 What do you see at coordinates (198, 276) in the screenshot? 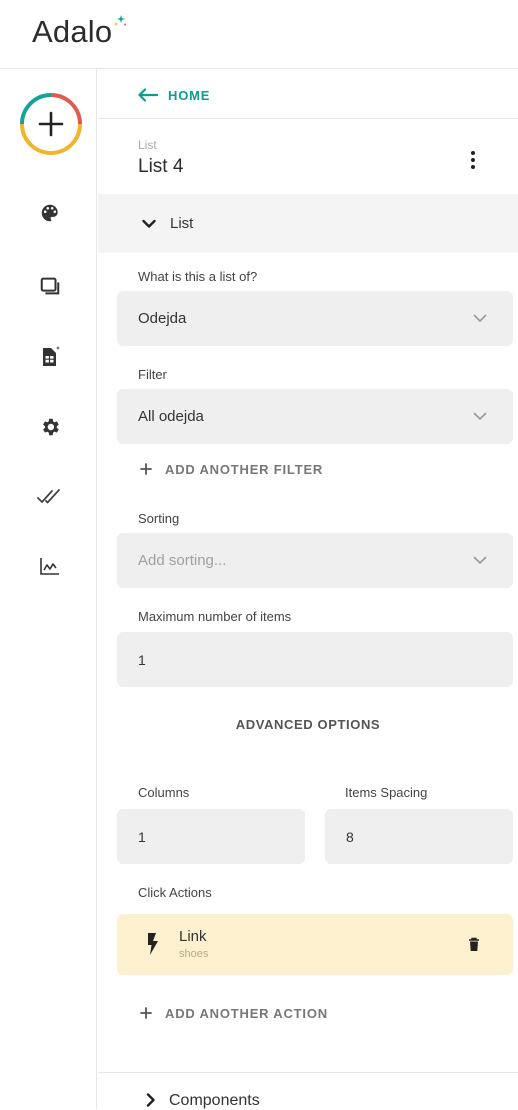
I see `list-of-label: What is this a list of?` at bounding box center [198, 276].